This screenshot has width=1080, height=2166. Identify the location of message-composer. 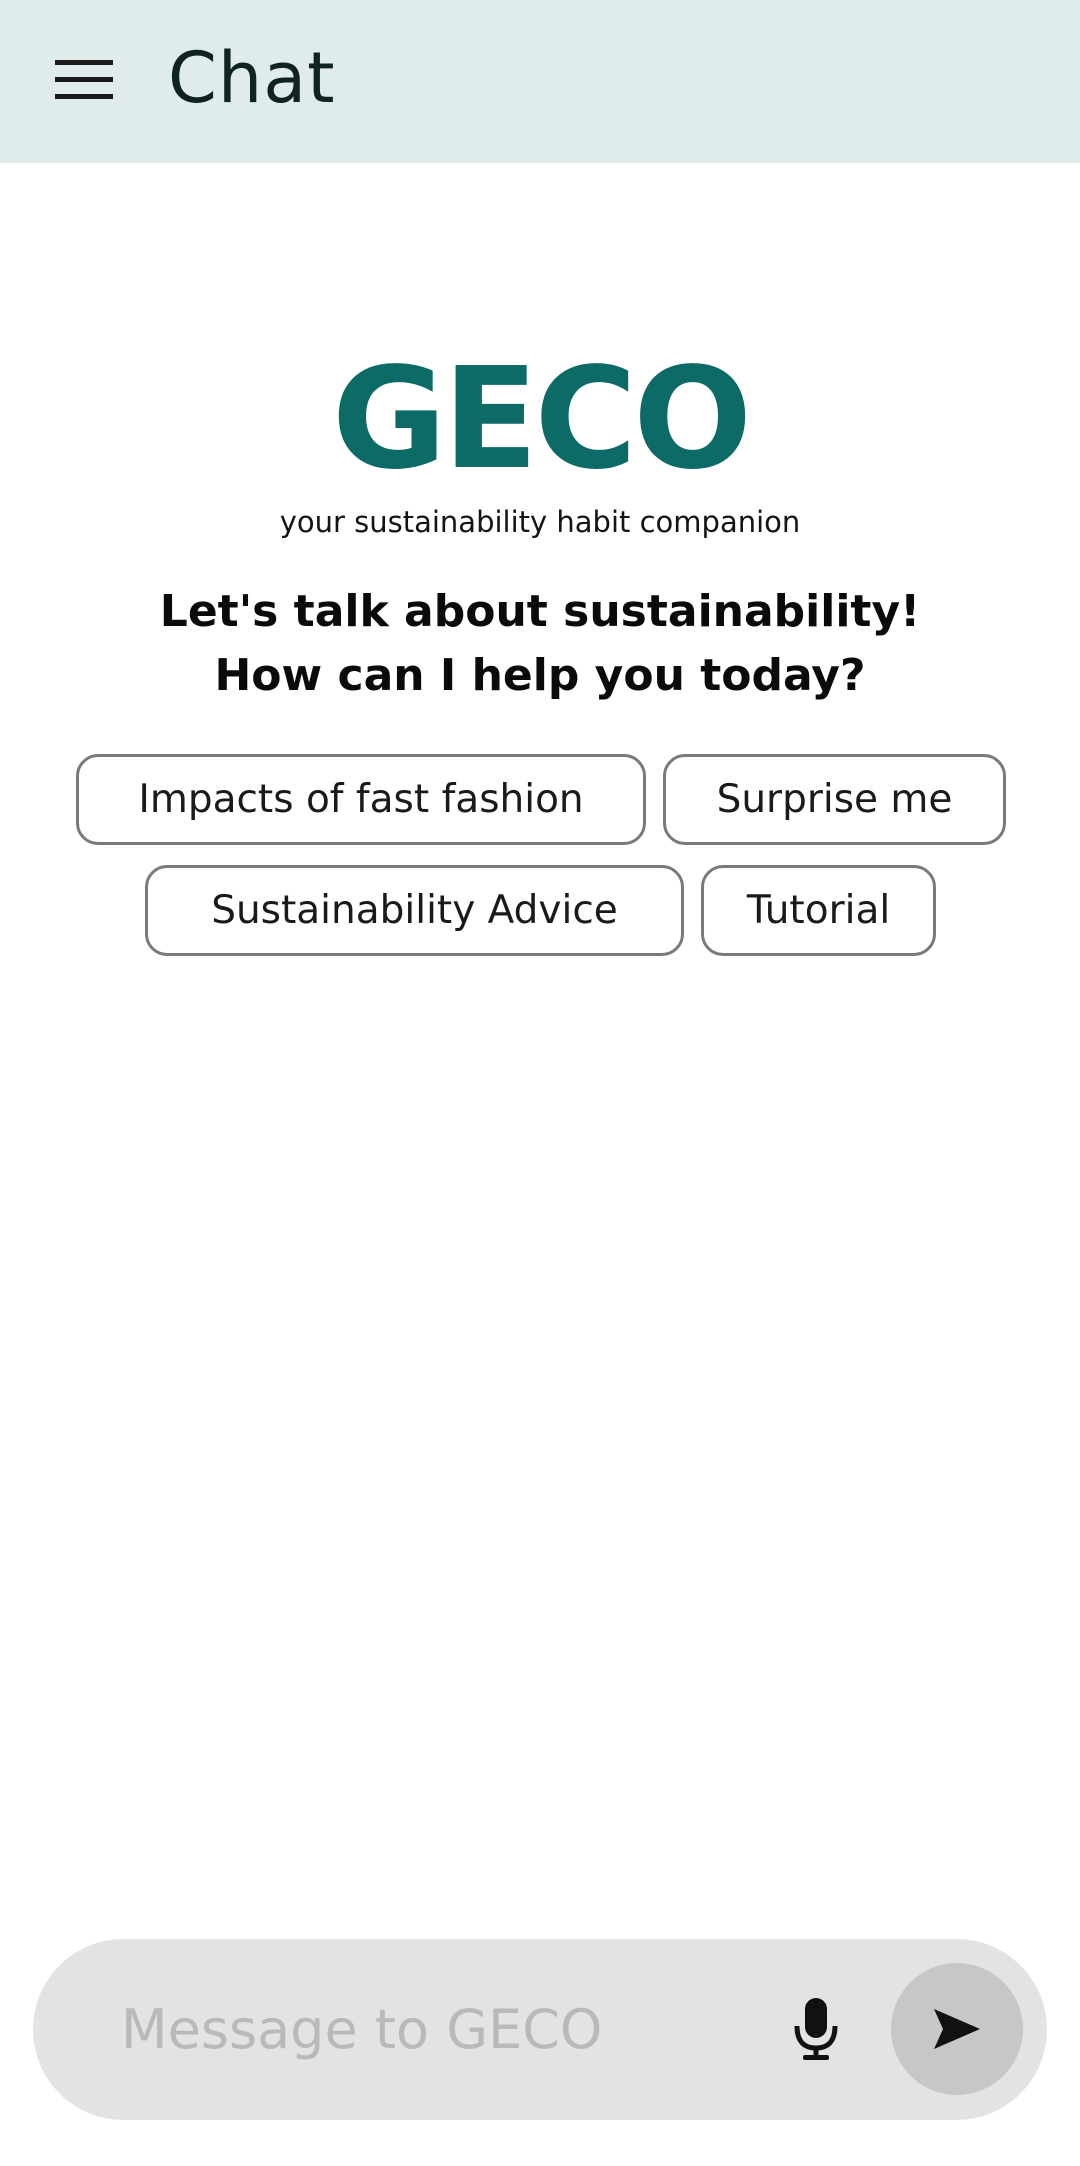
(540, 2029).